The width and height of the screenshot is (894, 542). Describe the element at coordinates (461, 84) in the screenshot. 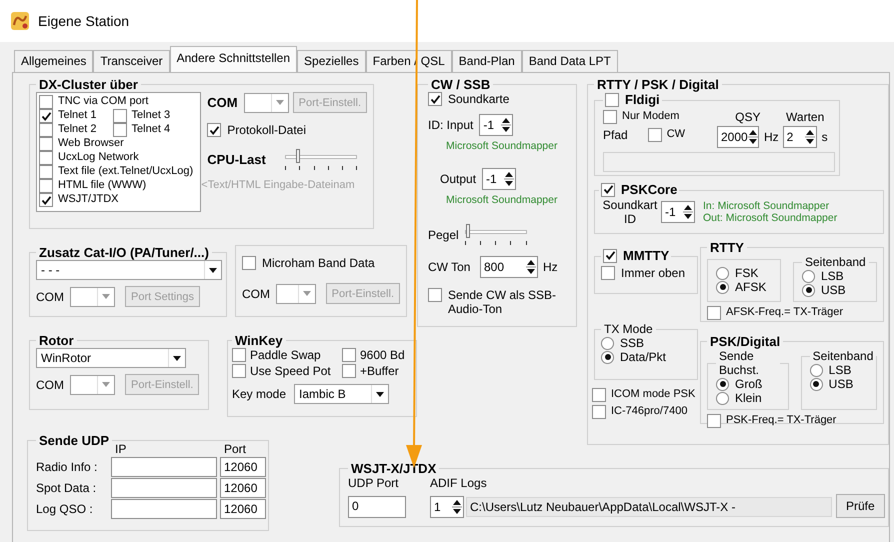

I see `group-title: CW / SSB` at that location.